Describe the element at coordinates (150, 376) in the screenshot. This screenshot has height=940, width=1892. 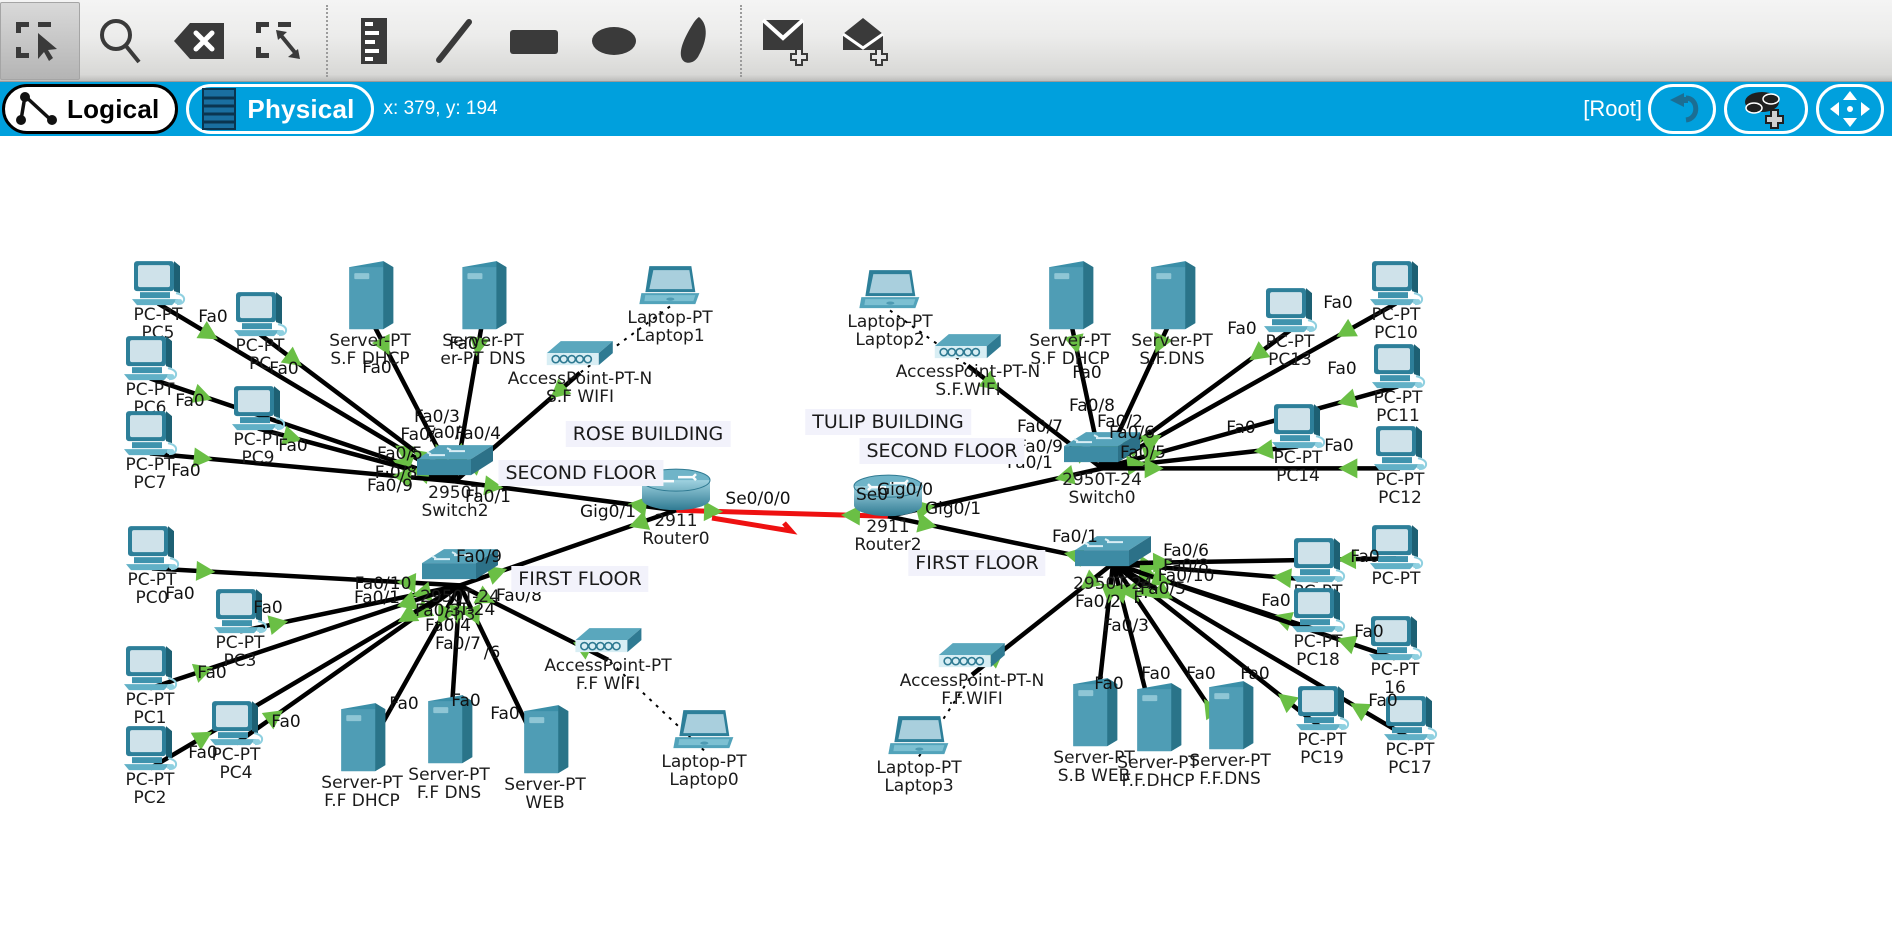
I see `device-pc6: PC-PT PC6` at that location.